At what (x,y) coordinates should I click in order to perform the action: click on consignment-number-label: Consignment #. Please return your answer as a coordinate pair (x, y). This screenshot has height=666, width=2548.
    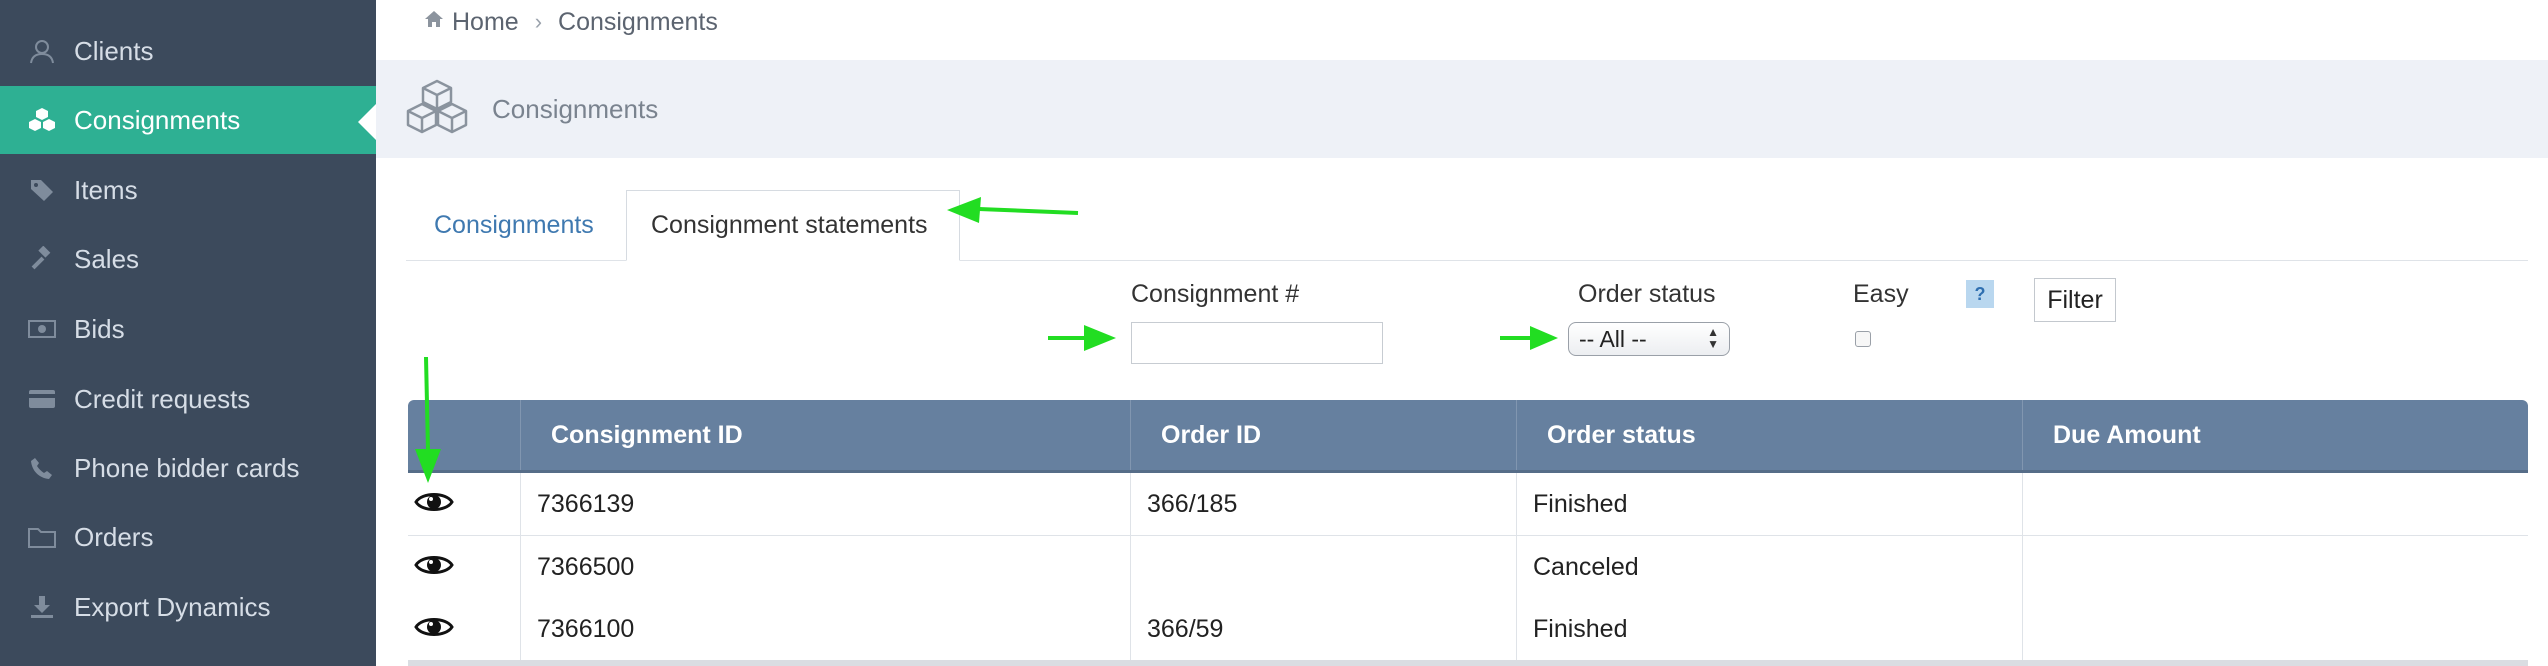
    Looking at the image, I should click on (1215, 294).